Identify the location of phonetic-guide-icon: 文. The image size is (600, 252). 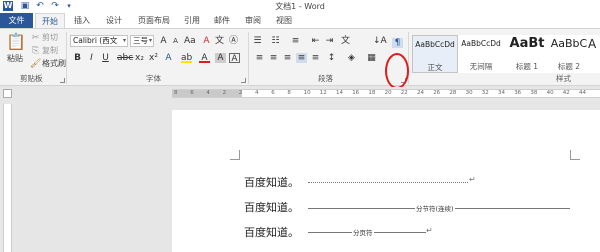
(219, 41).